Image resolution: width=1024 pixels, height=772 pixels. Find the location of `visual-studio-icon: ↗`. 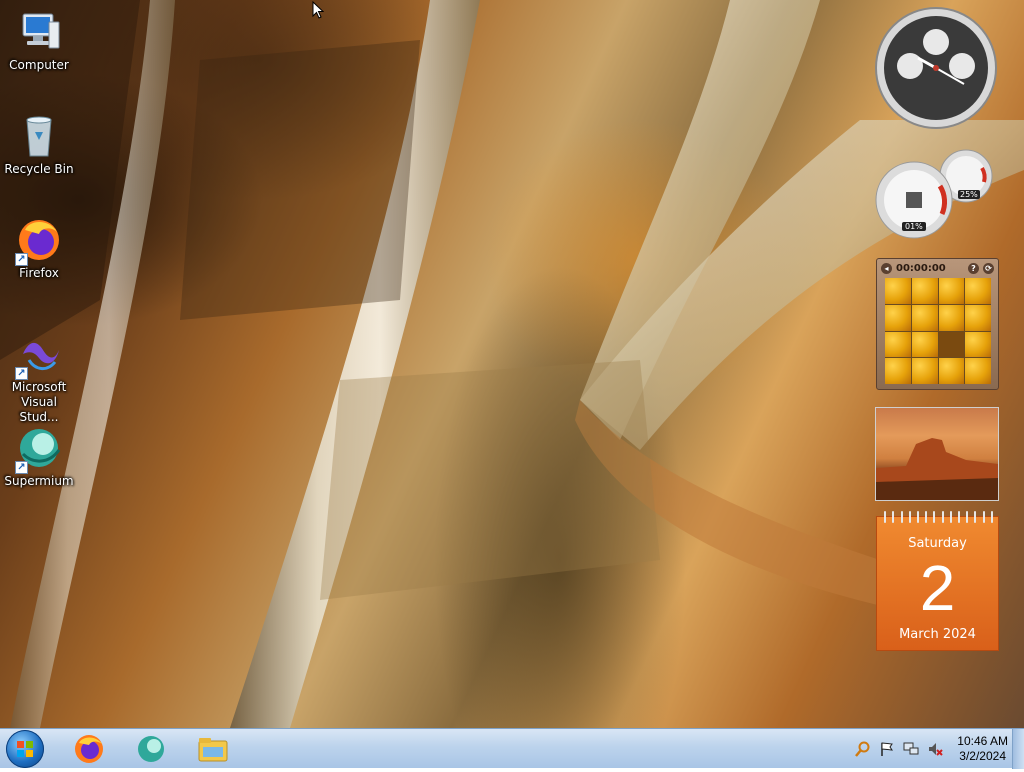

visual-studio-icon: ↗ is located at coordinates (39, 355).